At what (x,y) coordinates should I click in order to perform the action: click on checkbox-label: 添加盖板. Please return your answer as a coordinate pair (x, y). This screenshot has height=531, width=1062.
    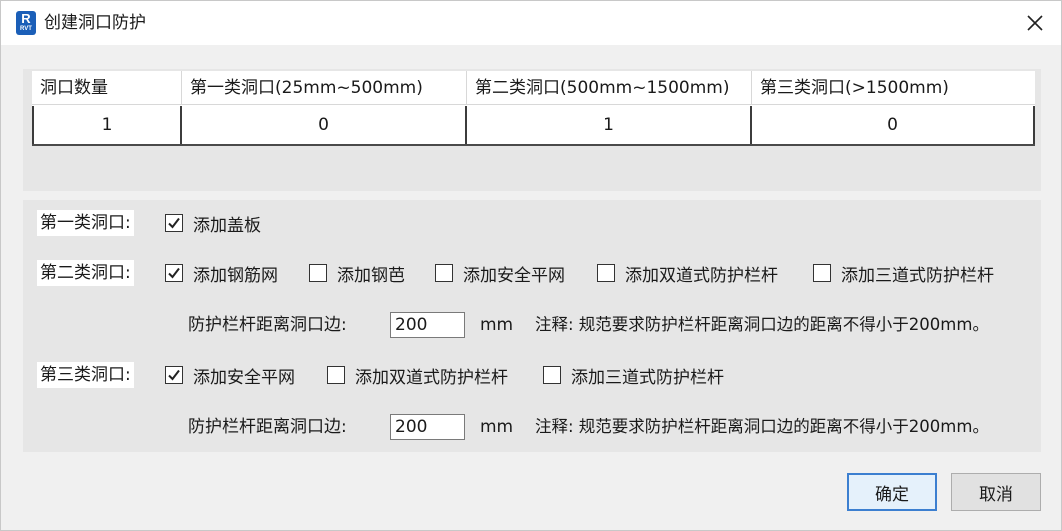
    Looking at the image, I should click on (227, 225).